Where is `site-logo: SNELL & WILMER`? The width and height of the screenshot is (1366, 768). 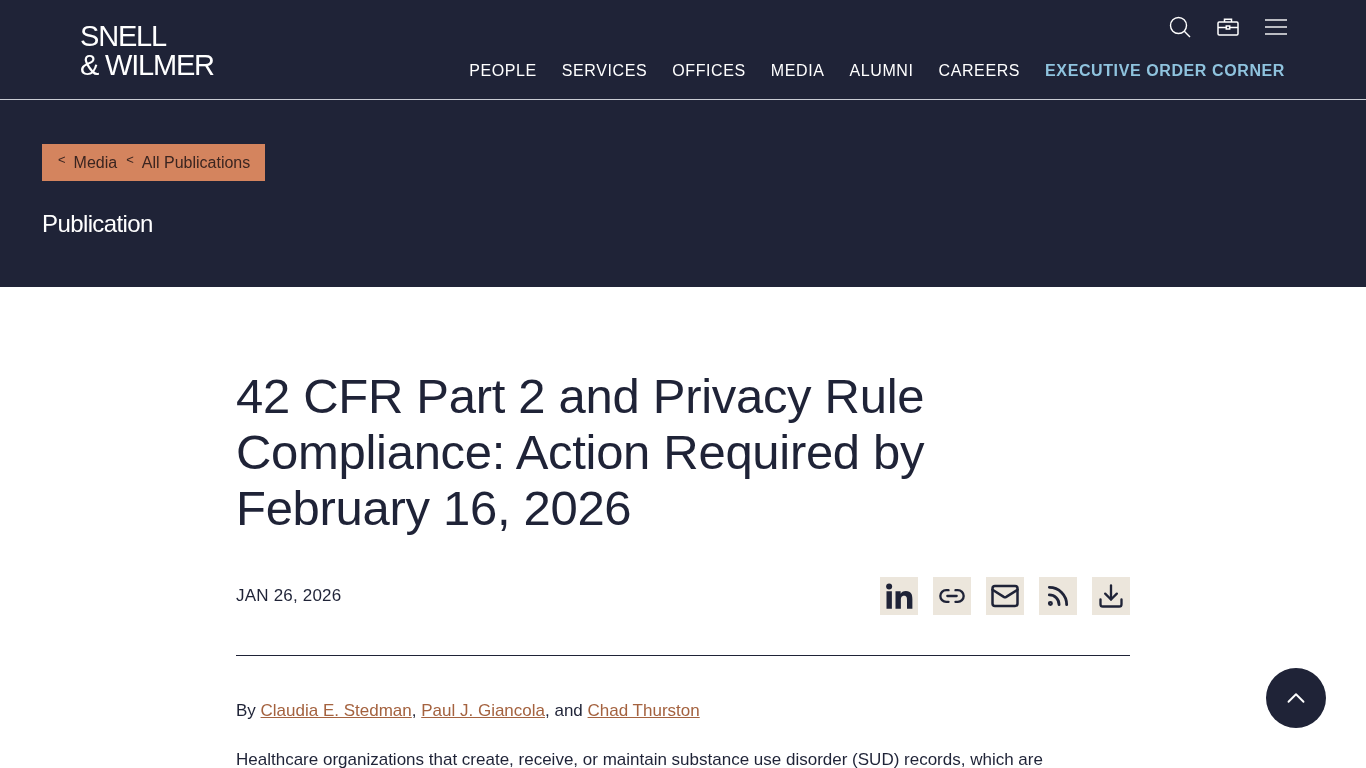 site-logo: SNELL & WILMER is located at coordinates (147, 51).